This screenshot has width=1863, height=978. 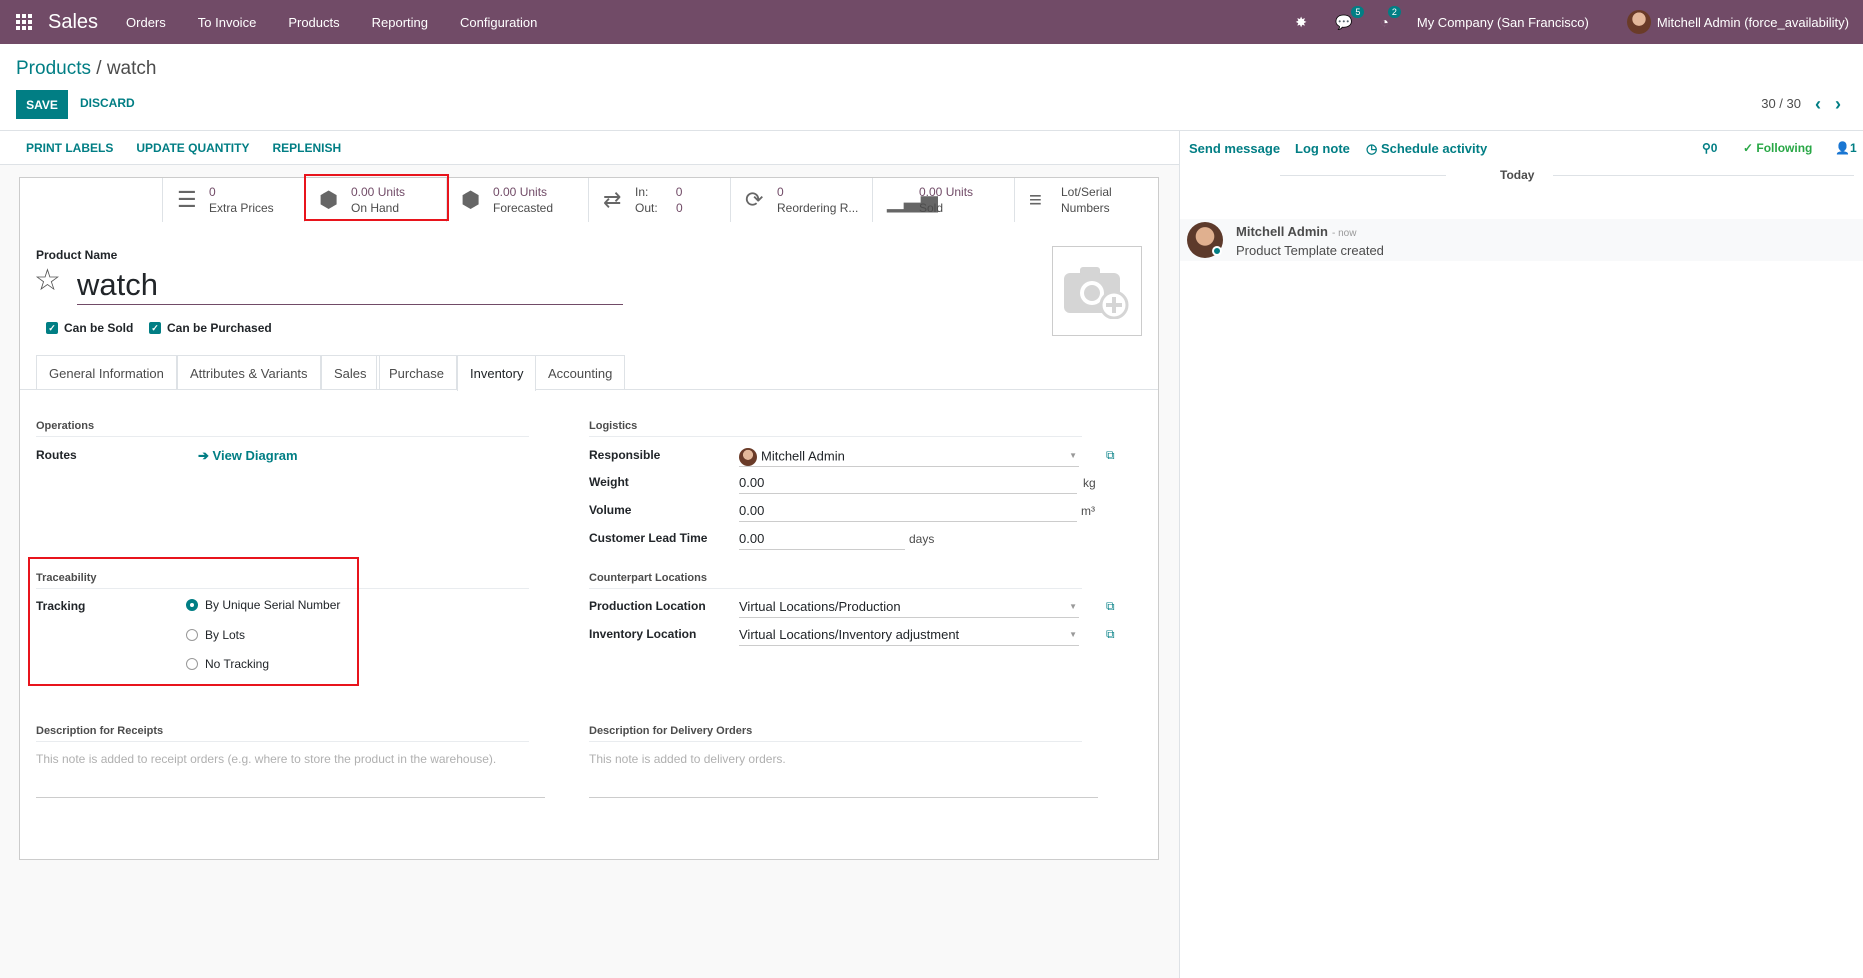 What do you see at coordinates (1777, 148) in the screenshot?
I see `following-button: ✓ Following` at bounding box center [1777, 148].